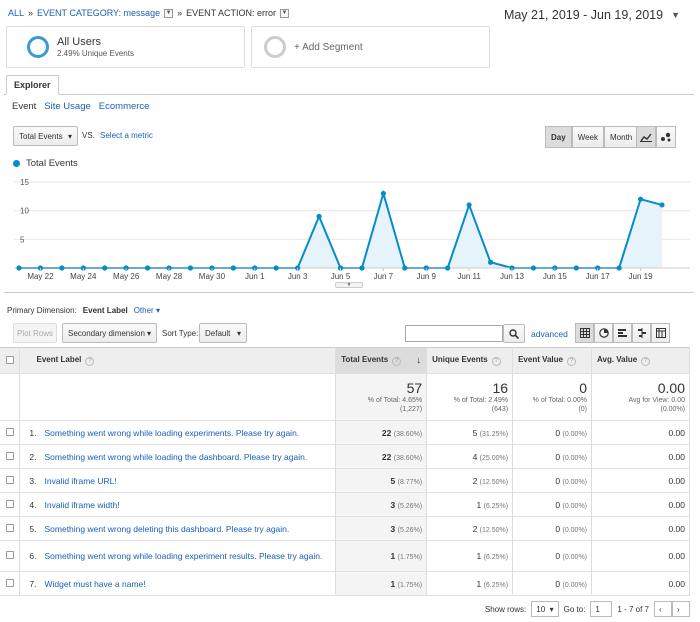 This screenshot has width=700, height=622. I want to click on col-unique-events: Unique Events?, so click(470, 360).